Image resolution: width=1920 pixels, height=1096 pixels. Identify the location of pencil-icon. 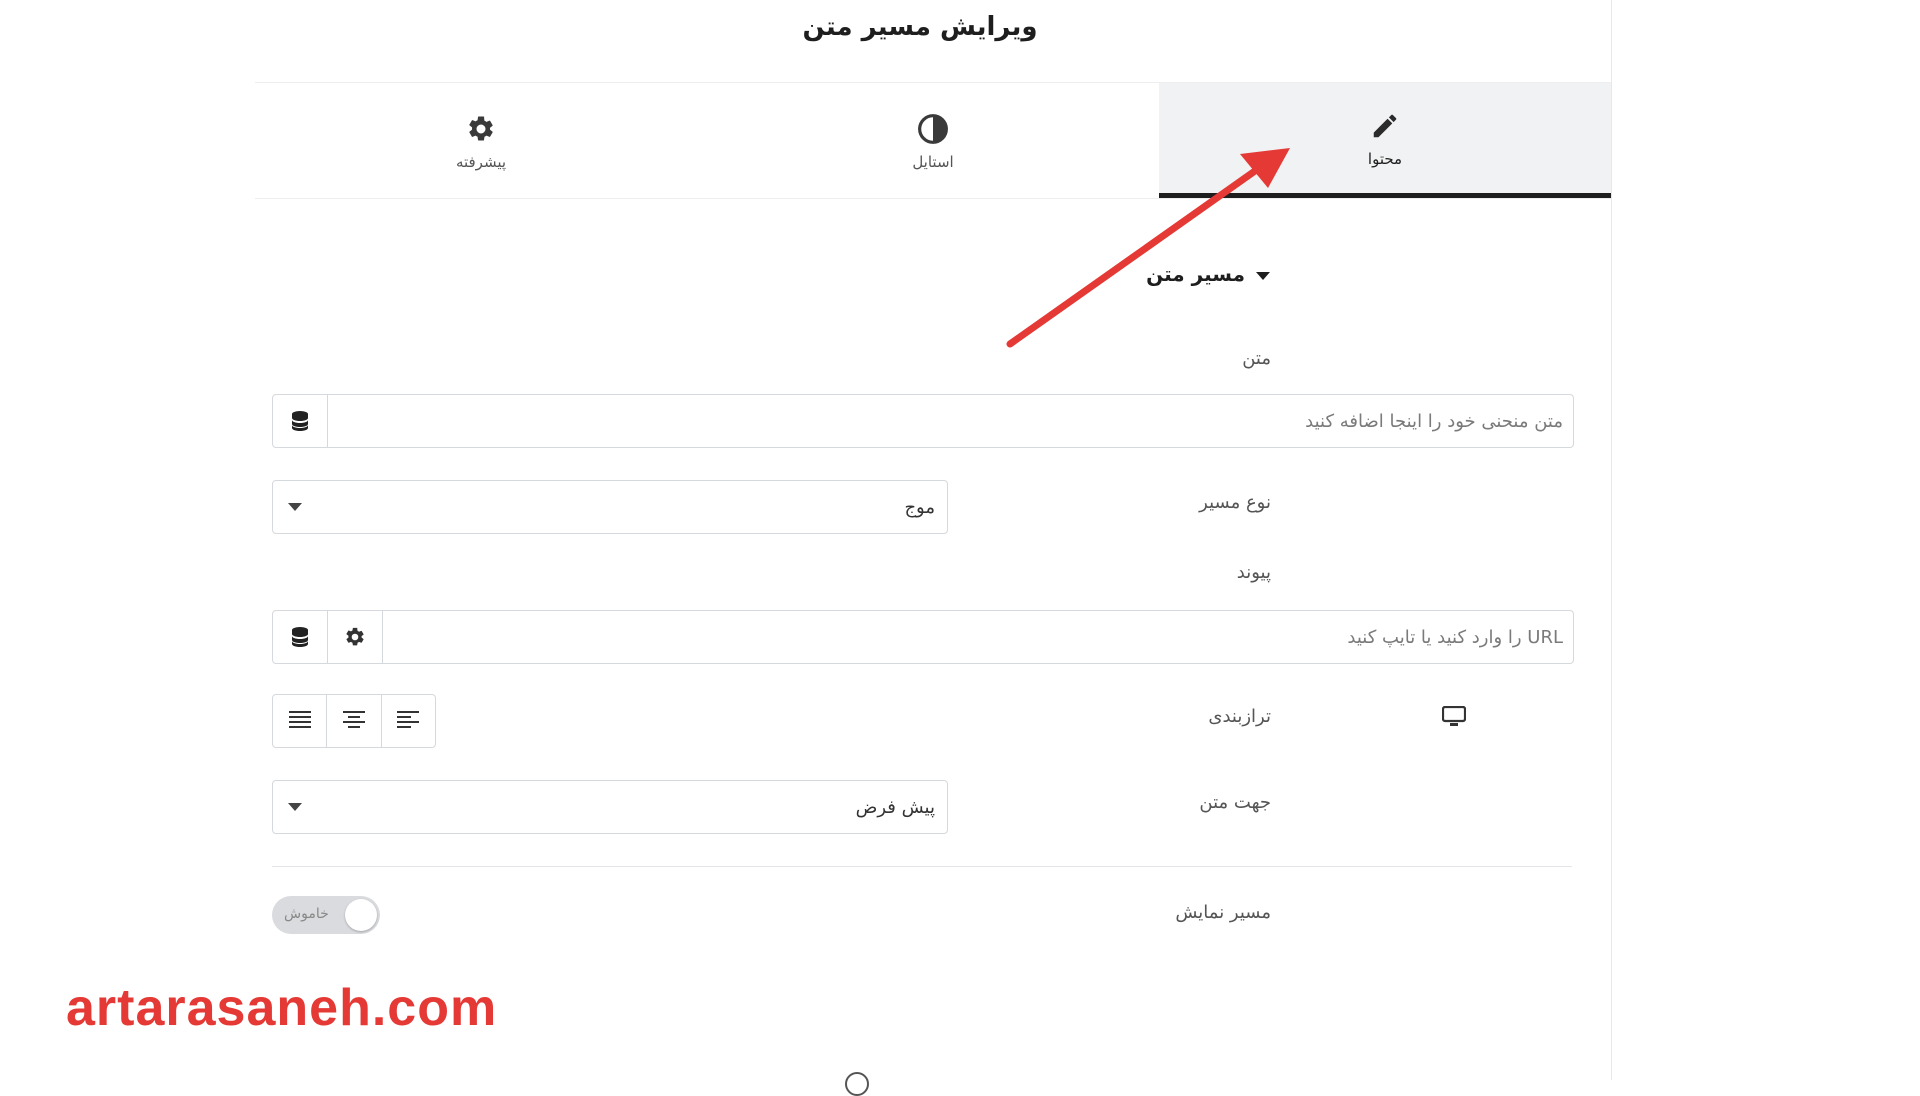
(1385, 126).